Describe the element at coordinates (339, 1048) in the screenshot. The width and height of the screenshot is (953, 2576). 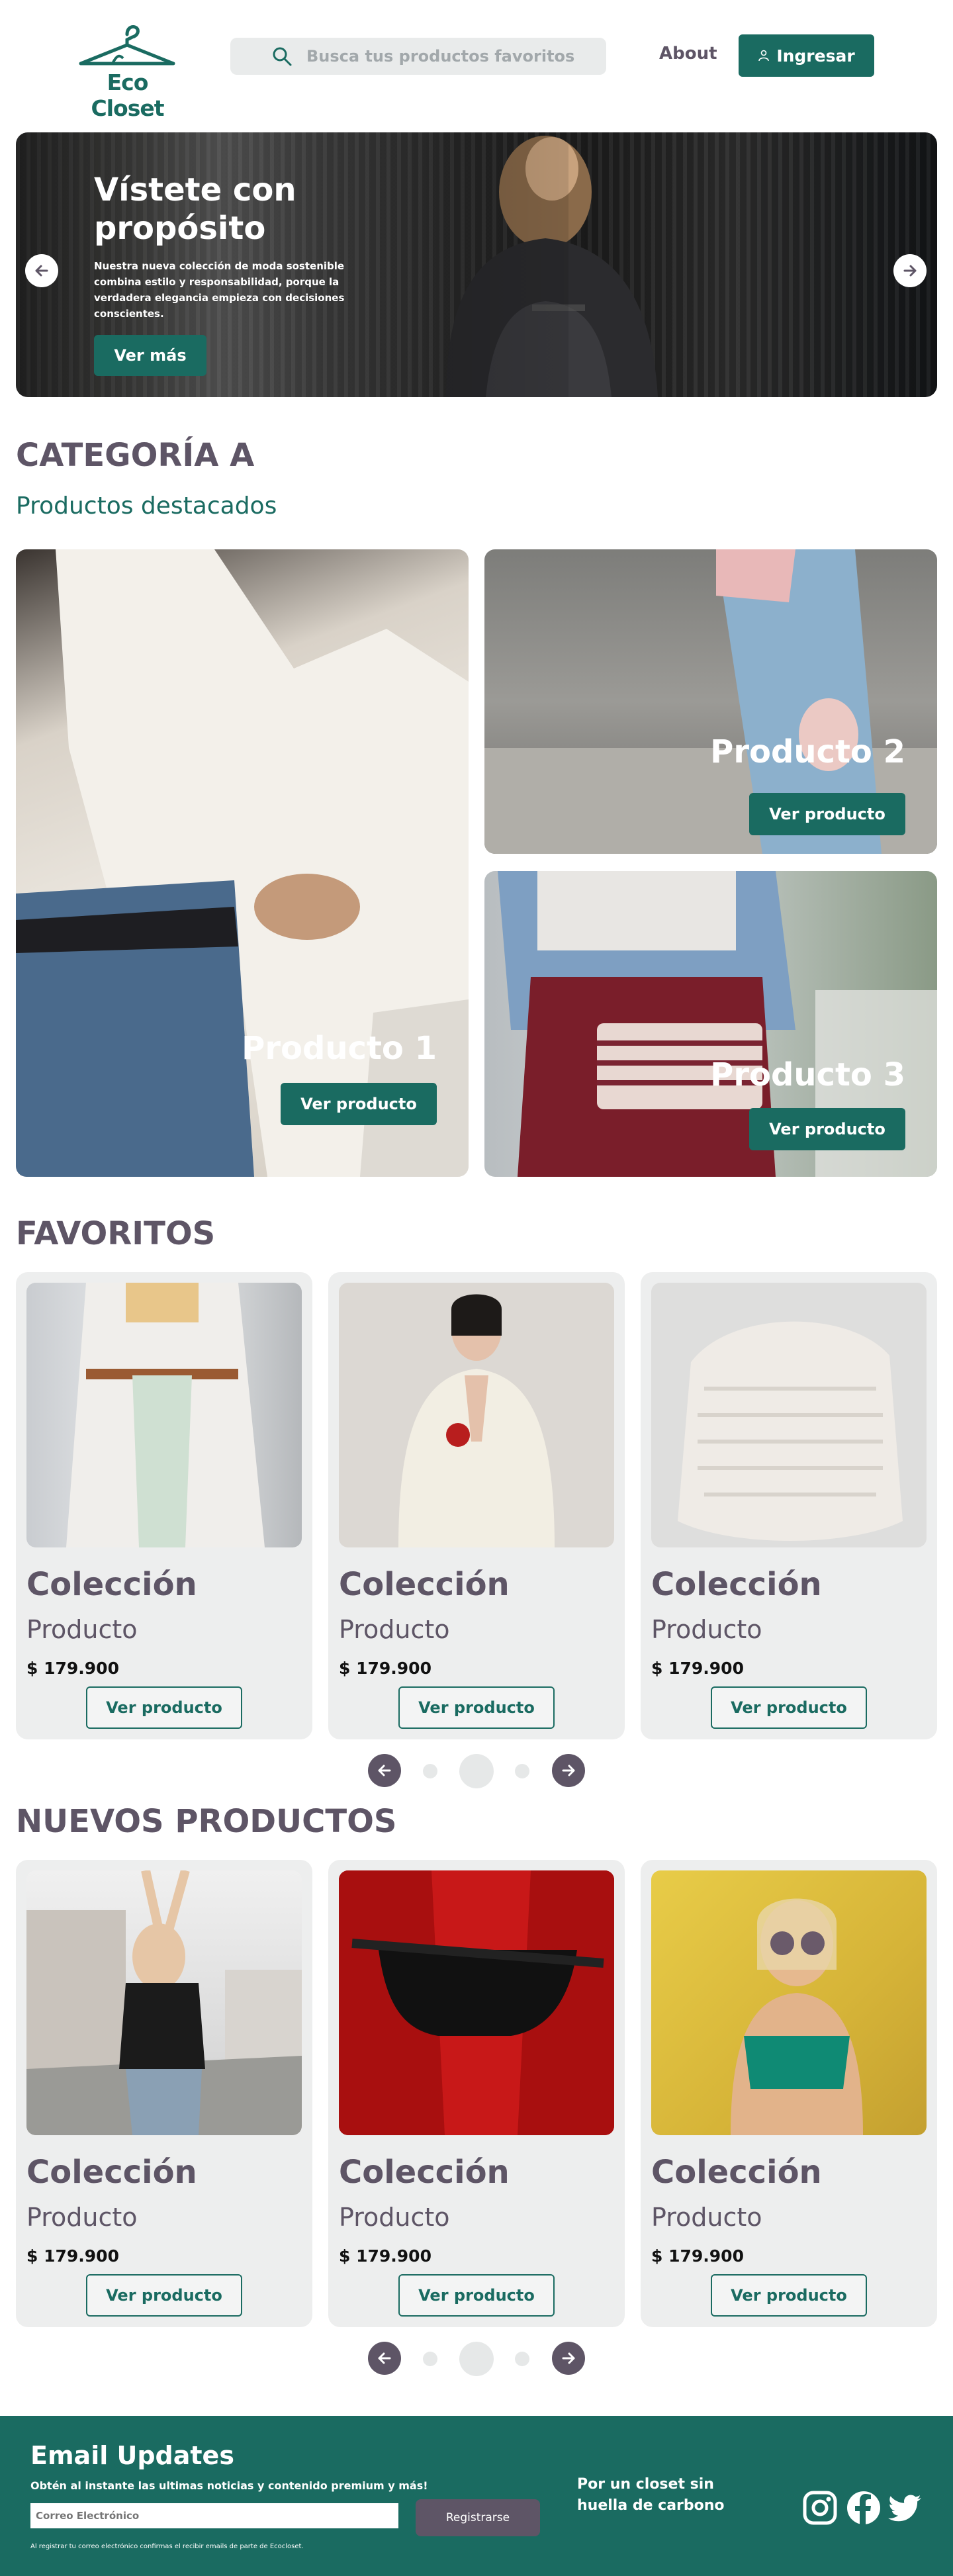
I see `feature-name-1: Producto 1` at that location.